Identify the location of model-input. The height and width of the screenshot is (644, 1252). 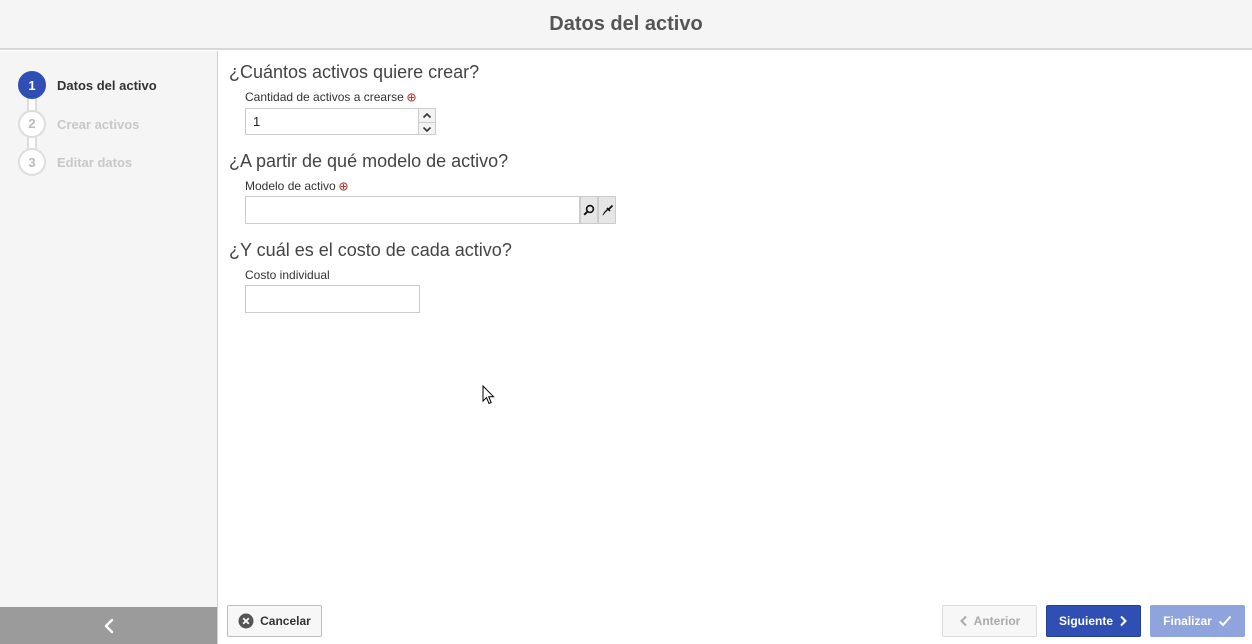
(412, 210).